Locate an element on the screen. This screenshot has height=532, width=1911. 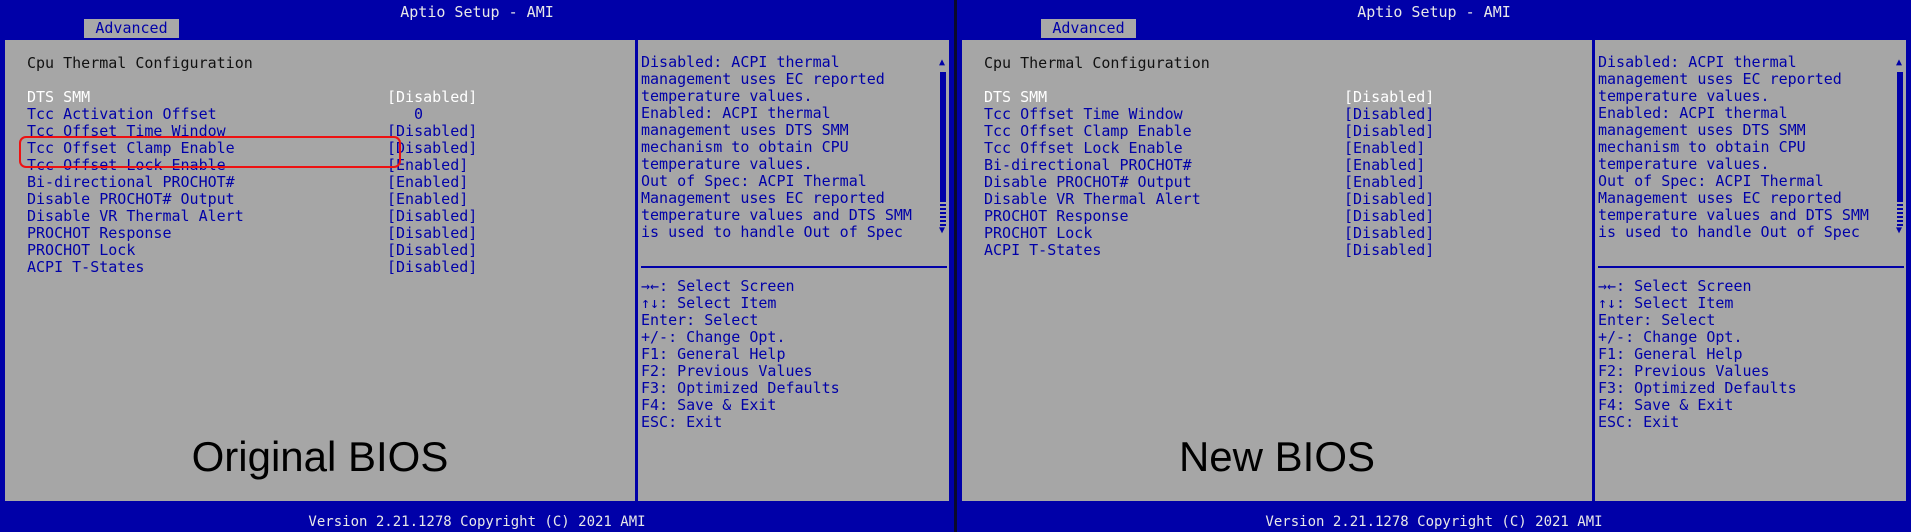
setting-tcc-offset-lock-enable: Tcc Offset Lock Enable [Enabled] is located at coordinates (1284, 148).